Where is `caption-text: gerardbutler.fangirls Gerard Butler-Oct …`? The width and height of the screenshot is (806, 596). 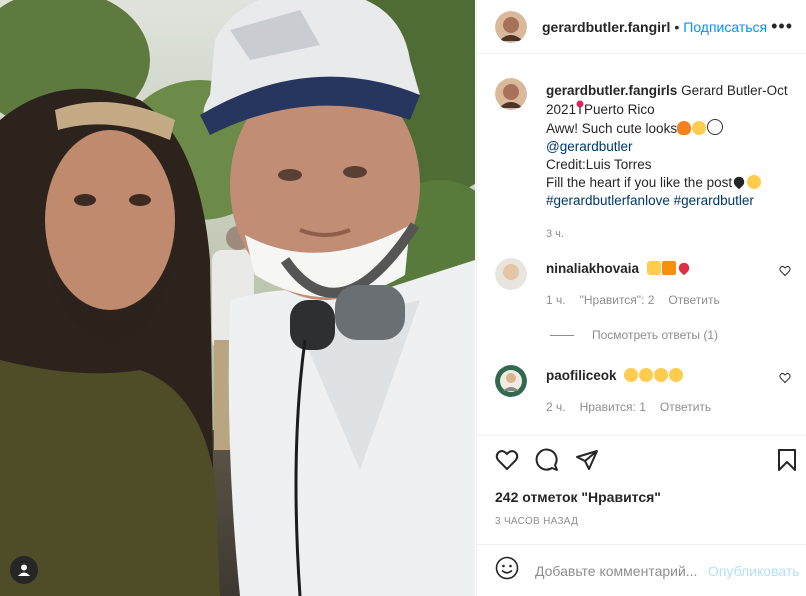
caption-text: gerardbutler.fangirls Gerard Butler-Oct … is located at coordinates (671, 162).